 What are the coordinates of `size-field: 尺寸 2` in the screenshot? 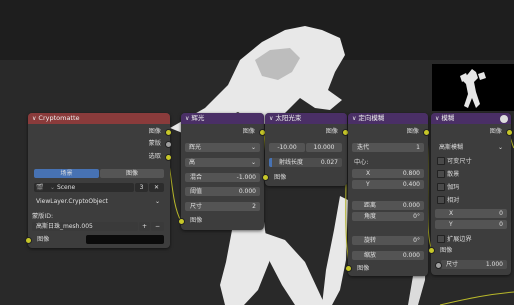 It's located at (222, 206).